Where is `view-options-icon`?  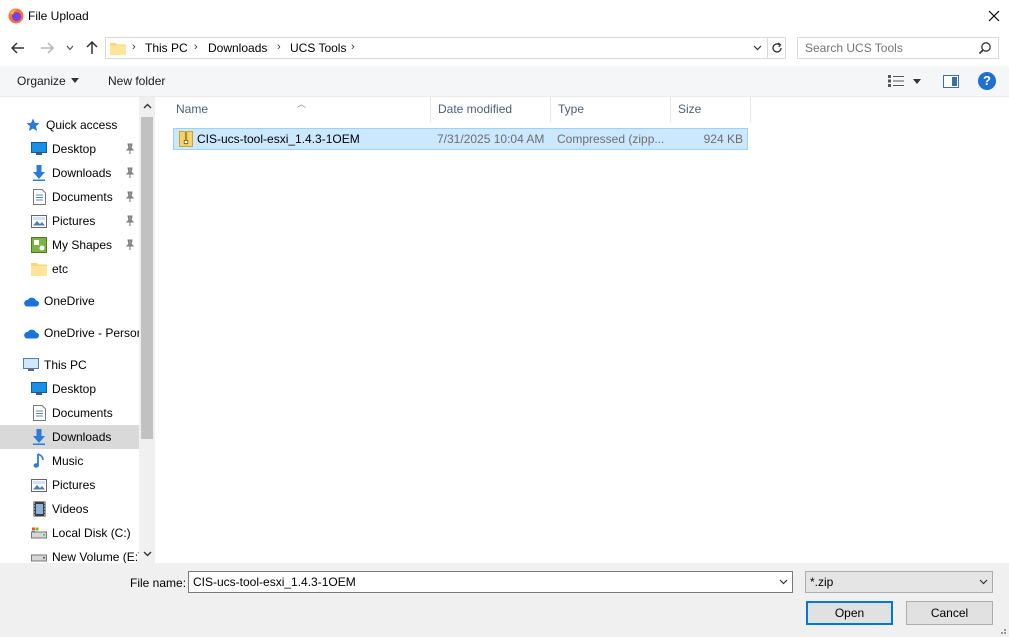
view-options-icon is located at coordinates (896, 81).